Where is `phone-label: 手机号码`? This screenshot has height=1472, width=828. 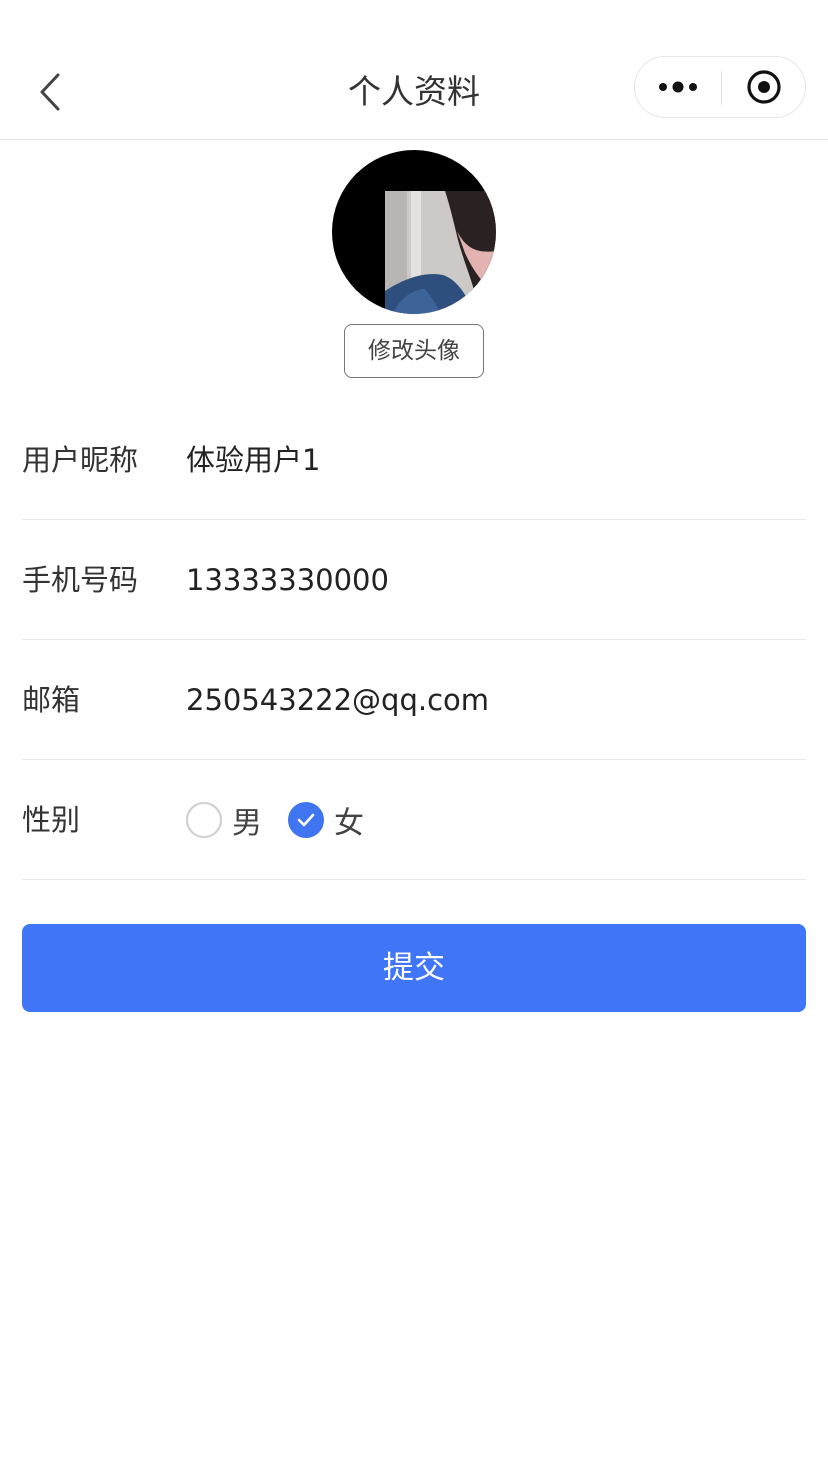
phone-label: 手机号码 is located at coordinates (80, 580).